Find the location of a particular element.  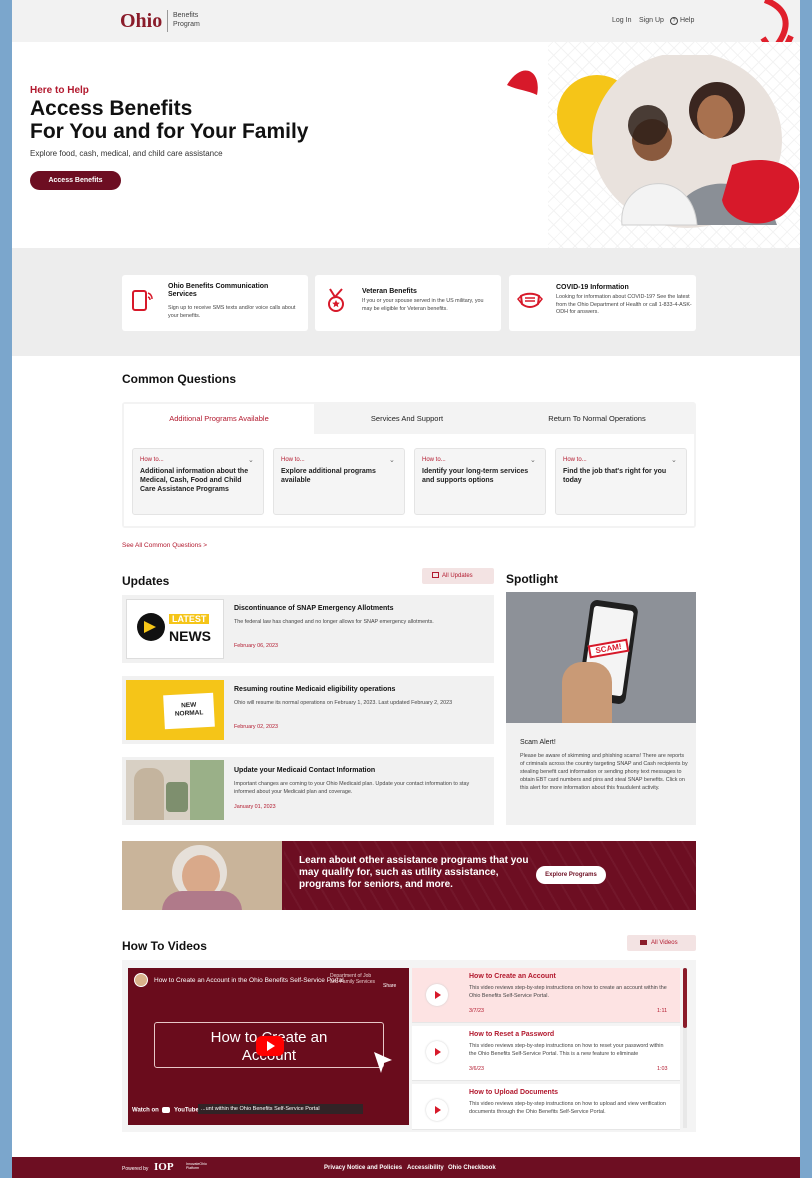

card-title: COVID-19 Information is located at coordinates (592, 287).